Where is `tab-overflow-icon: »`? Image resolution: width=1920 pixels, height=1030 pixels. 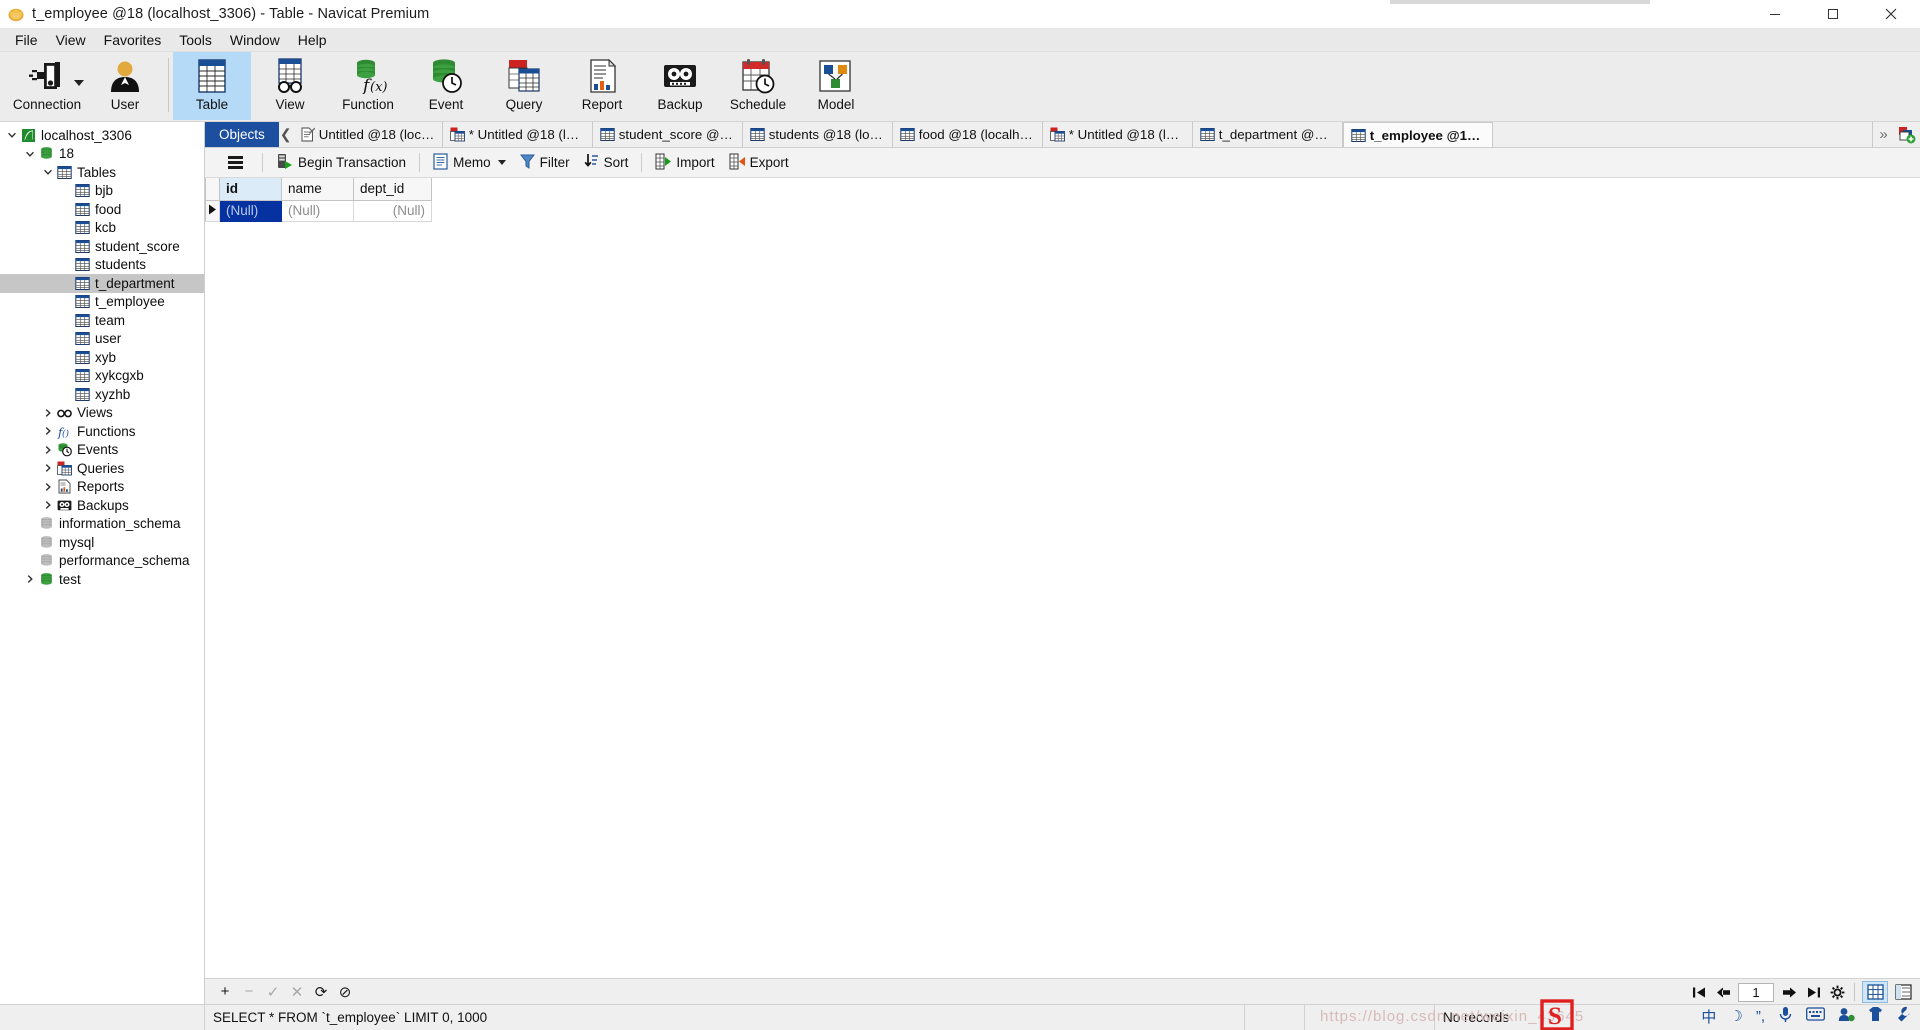
tab-overflow-icon: » is located at coordinates (1883, 134).